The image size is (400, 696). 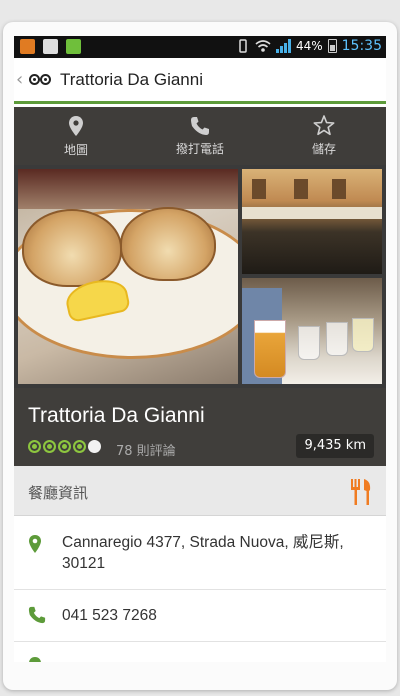 What do you see at coordinates (332, 46) in the screenshot?
I see `battery-icon` at bounding box center [332, 46].